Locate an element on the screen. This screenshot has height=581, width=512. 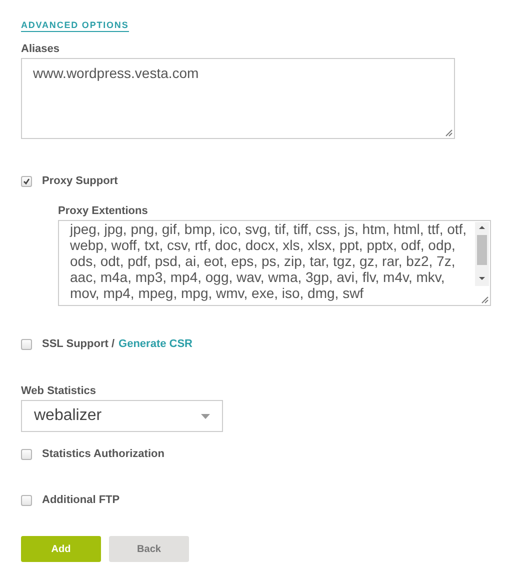
advanced-options-link: ADVANCED OPTIONS is located at coordinates (75, 26).